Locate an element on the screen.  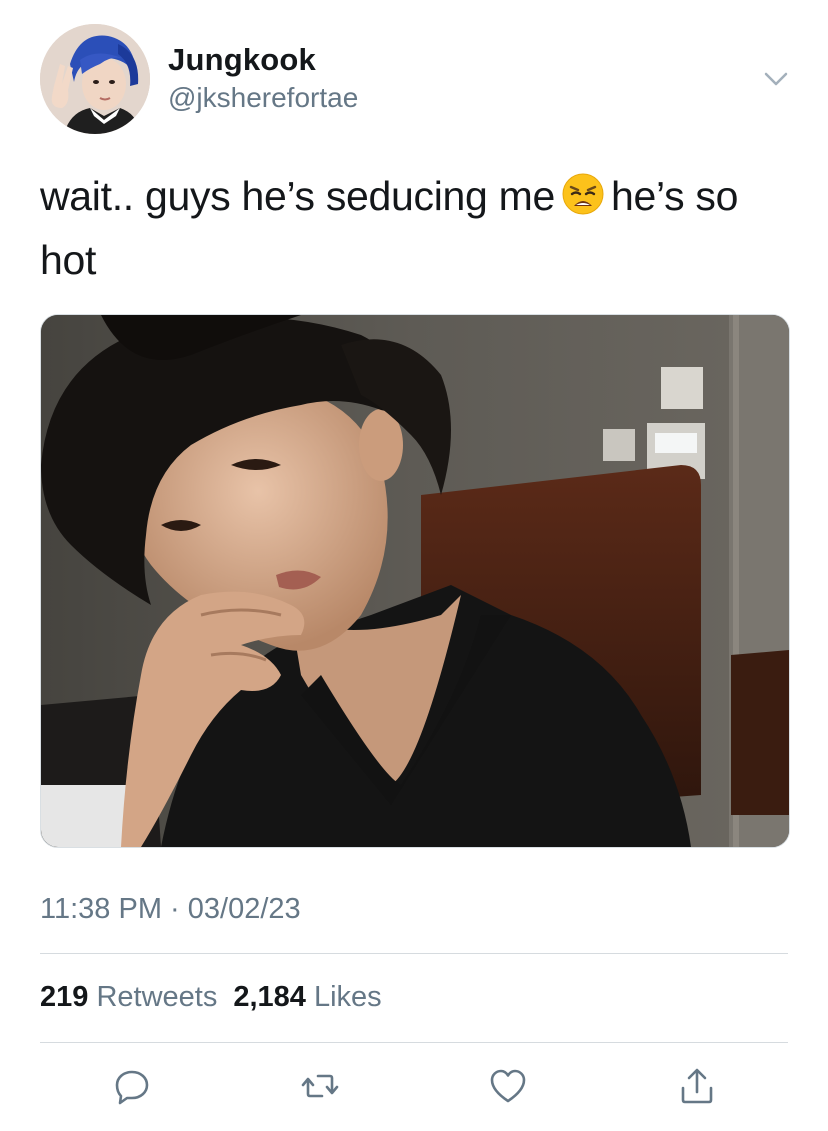
retweet-button is located at coordinates (320, 1086).